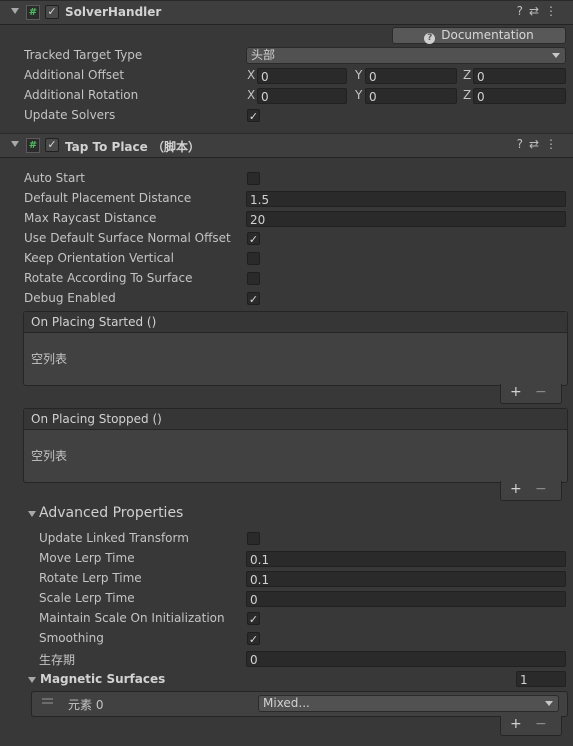  Describe the element at coordinates (70, 115) in the screenshot. I see `update-solvers-label: Update Solvers` at that location.